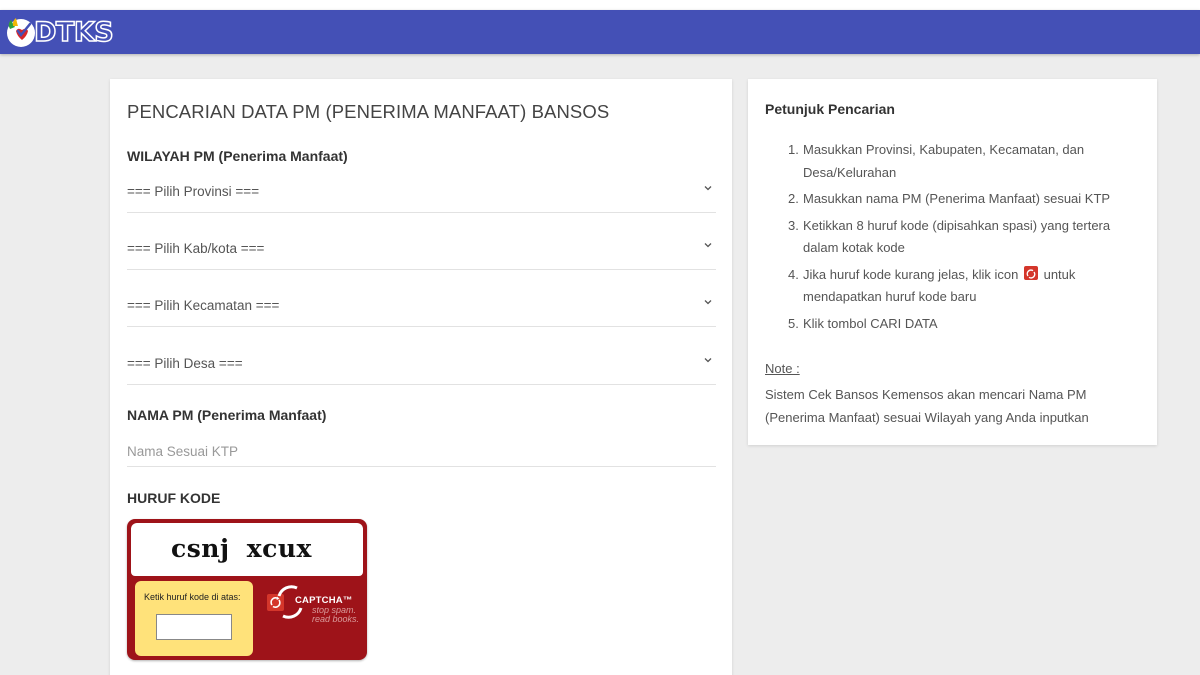  I want to click on browser-top-strip, so click(600, 5).